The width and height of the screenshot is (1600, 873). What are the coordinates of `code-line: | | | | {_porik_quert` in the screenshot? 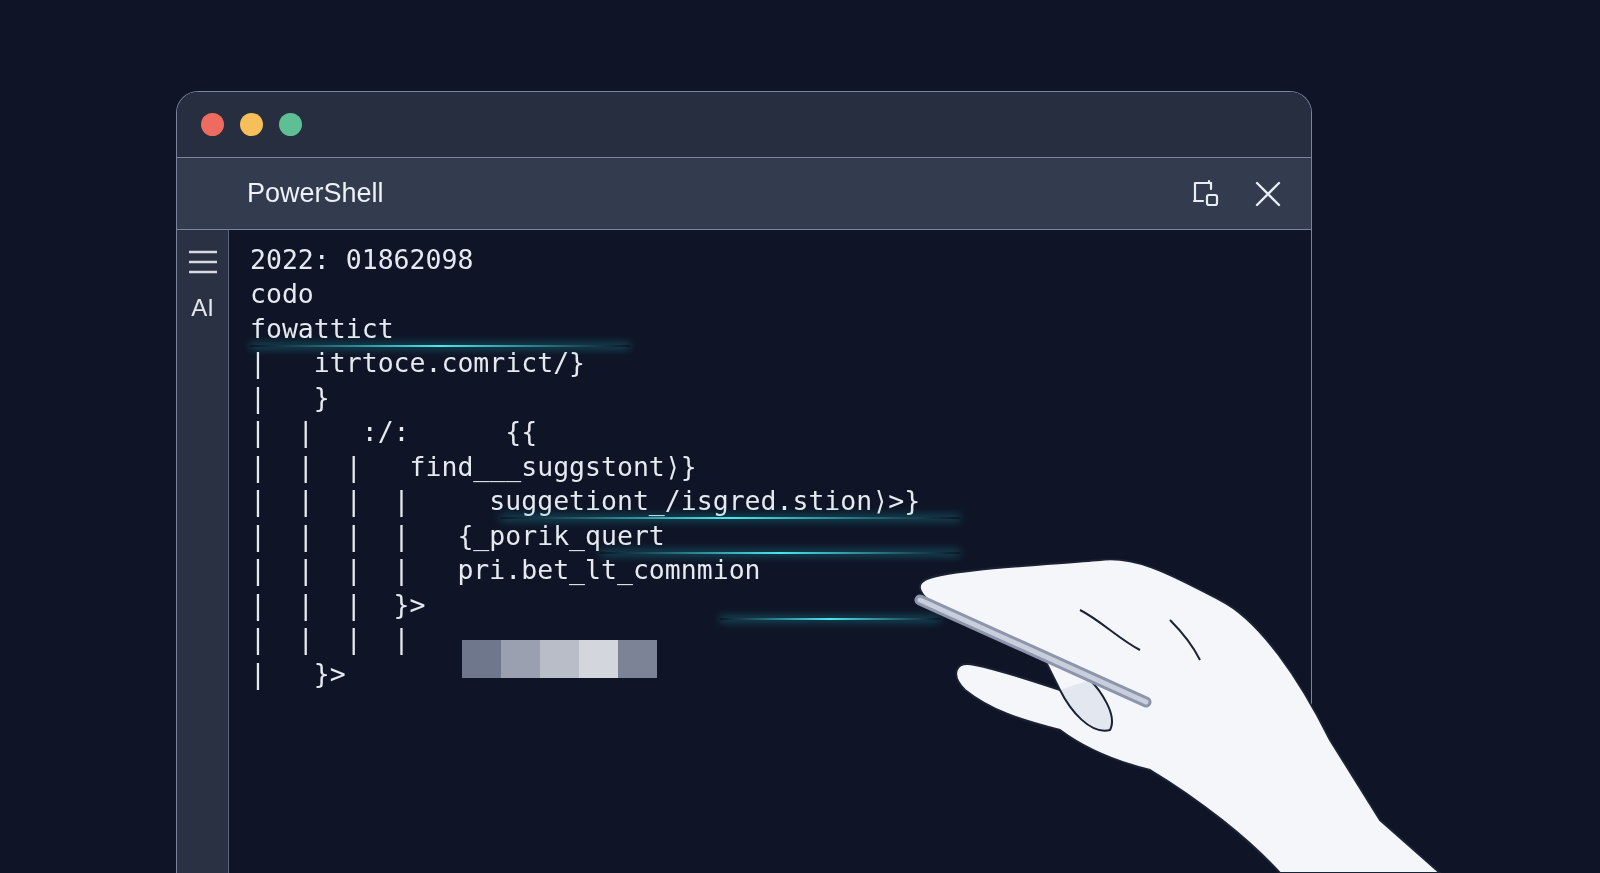 It's located at (457, 535).